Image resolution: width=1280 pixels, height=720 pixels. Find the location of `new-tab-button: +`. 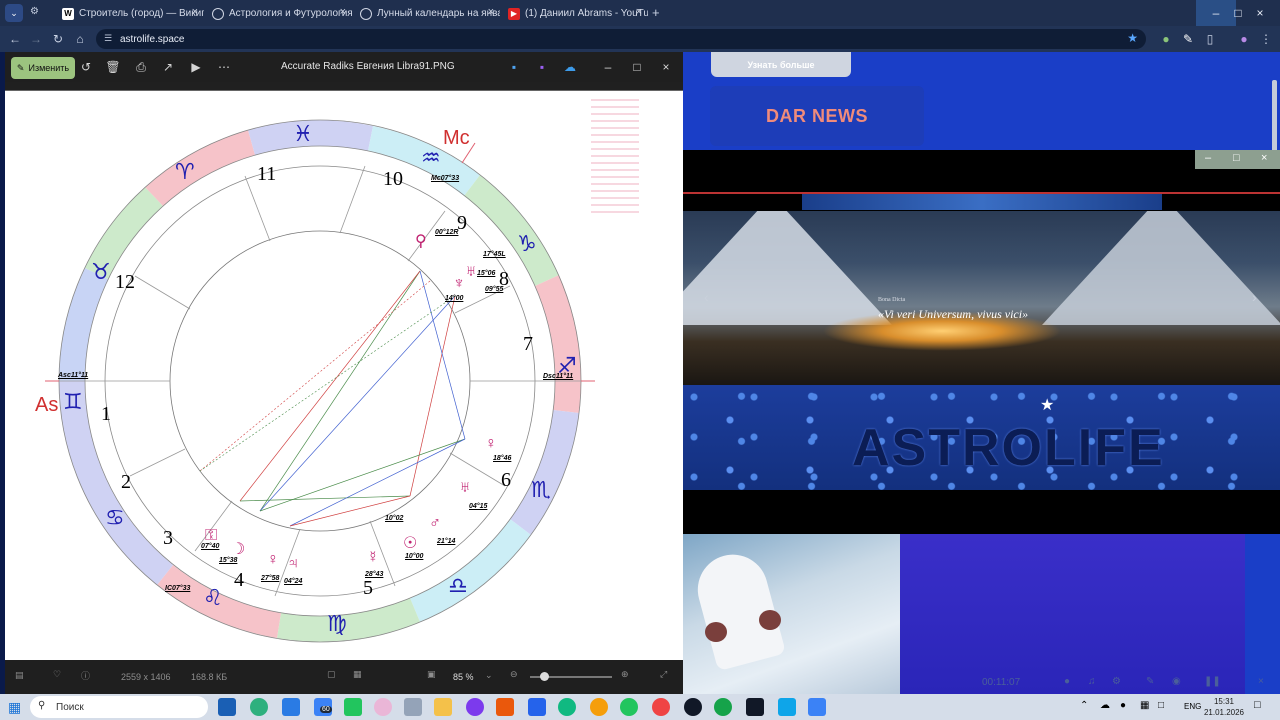

new-tab-button: + is located at coordinates (656, 12).